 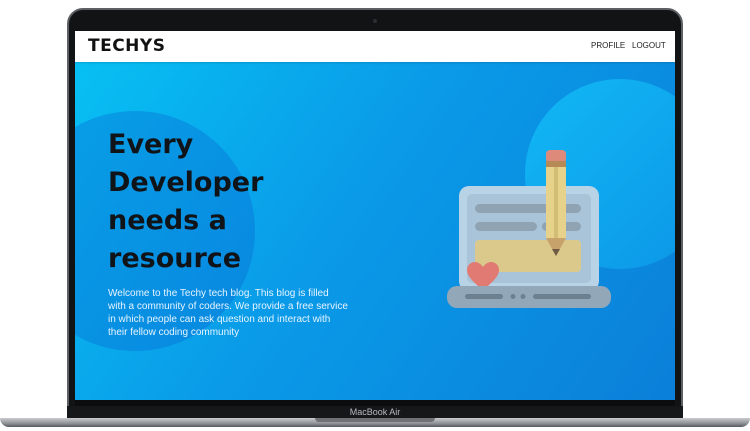 What do you see at coordinates (375, 420) in the screenshot?
I see `laptop-notch` at bounding box center [375, 420].